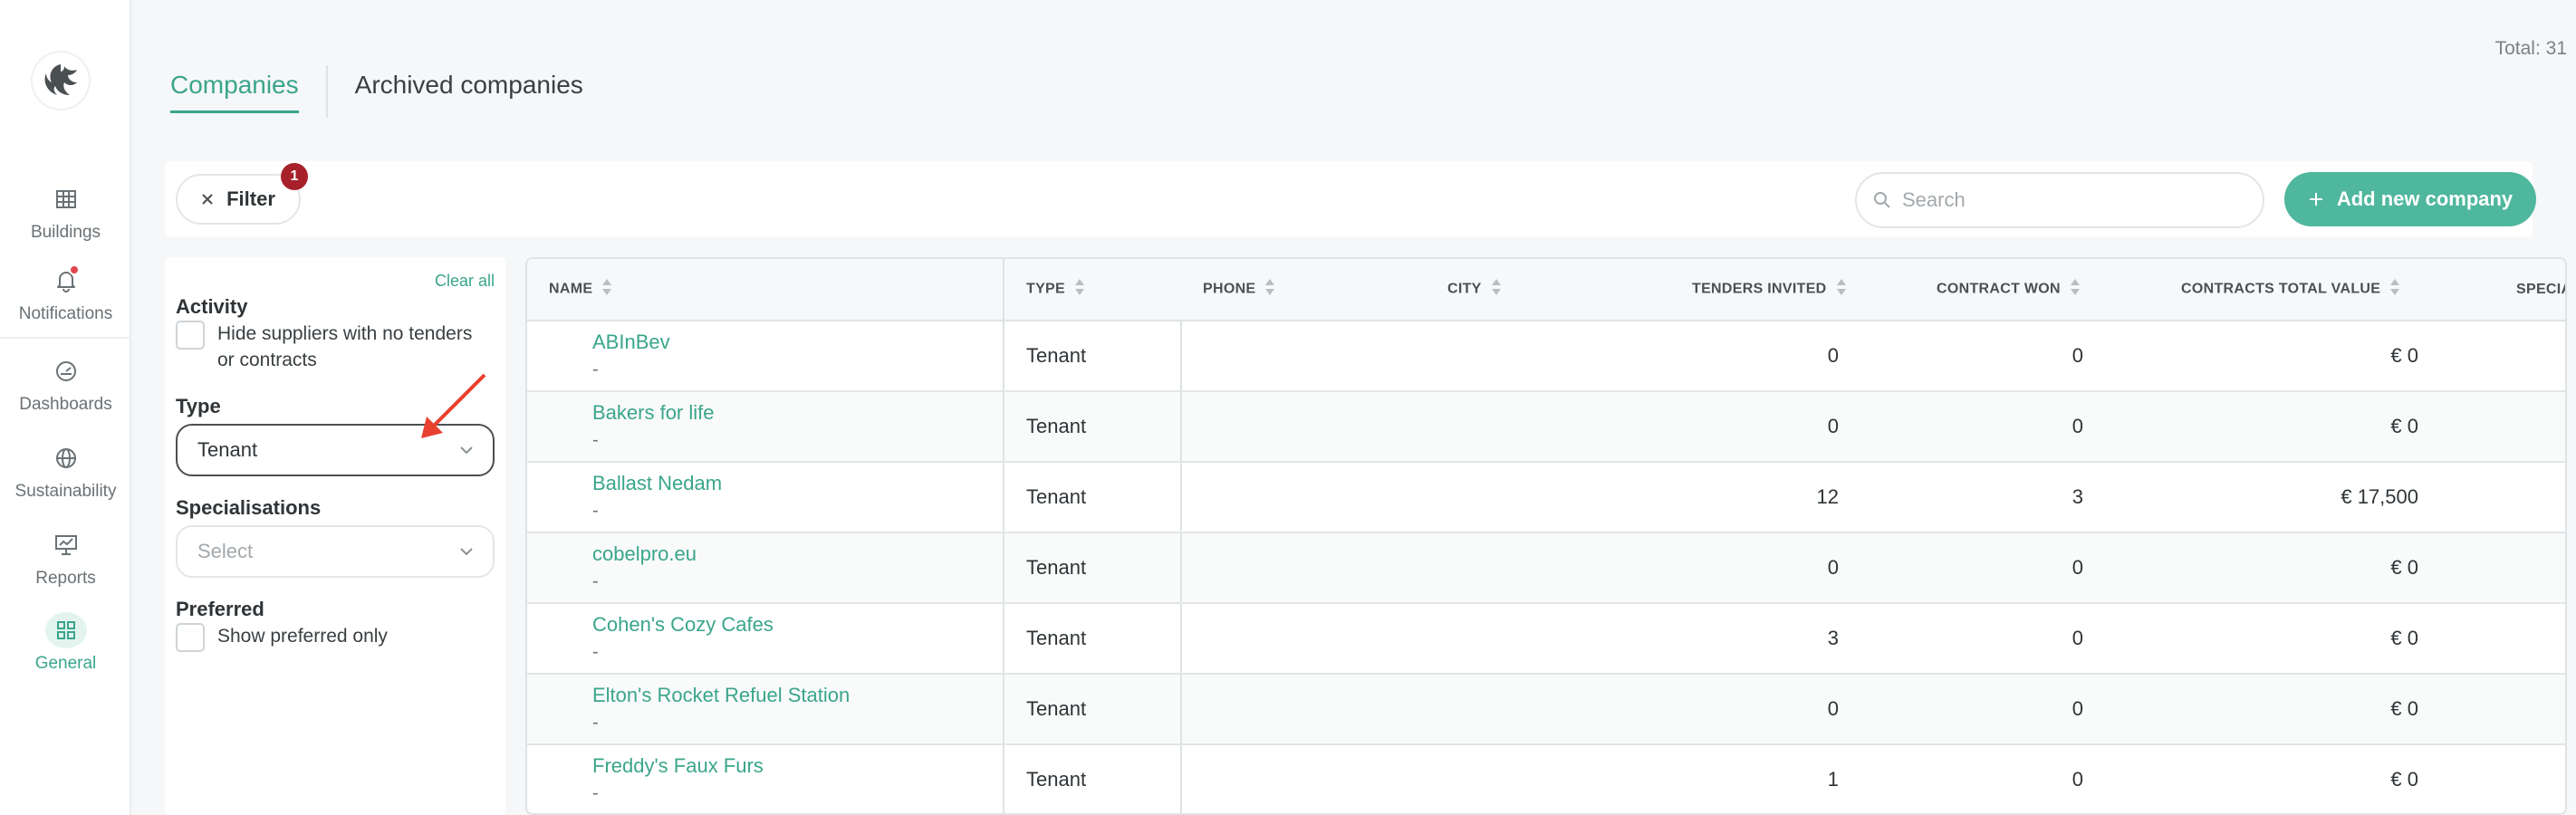 The width and height of the screenshot is (2576, 815). What do you see at coordinates (66, 199) in the screenshot?
I see `buildings-icon` at bounding box center [66, 199].